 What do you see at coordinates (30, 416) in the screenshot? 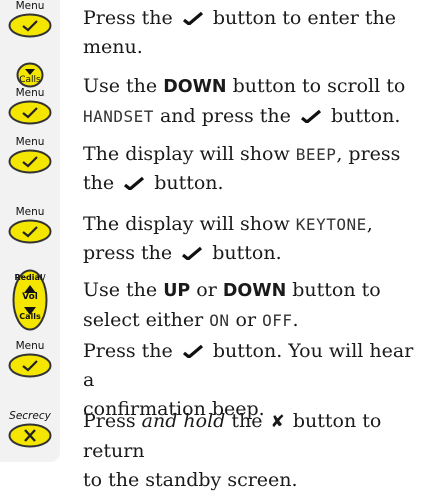
I see `secrecy-key-label: Secrecy` at bounding box center [30, 416].